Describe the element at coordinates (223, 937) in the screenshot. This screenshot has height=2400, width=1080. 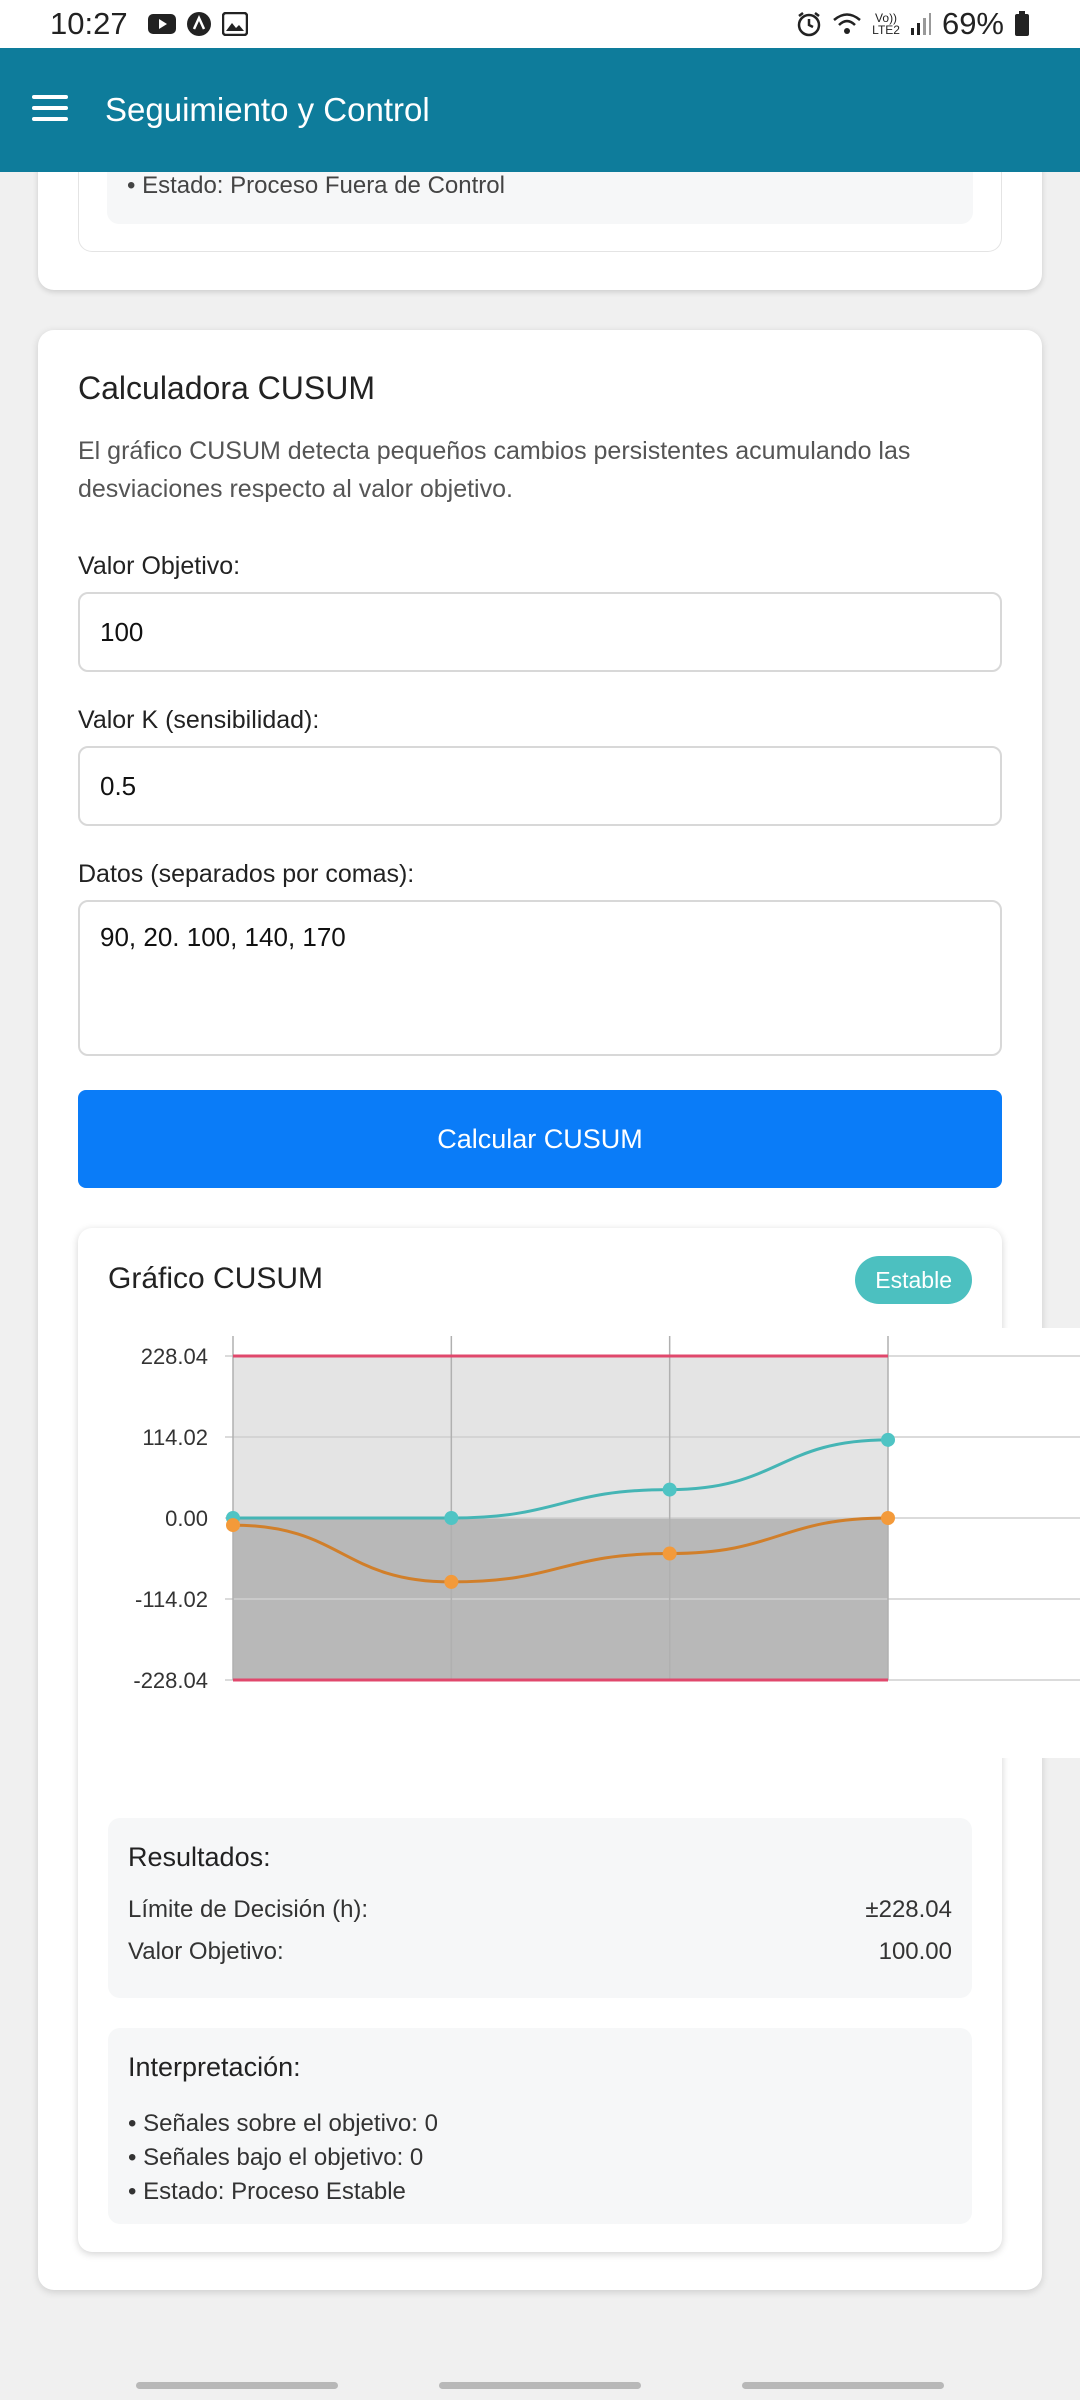
I see `data-value: 90, 20. 100, 140, 170` at that location.